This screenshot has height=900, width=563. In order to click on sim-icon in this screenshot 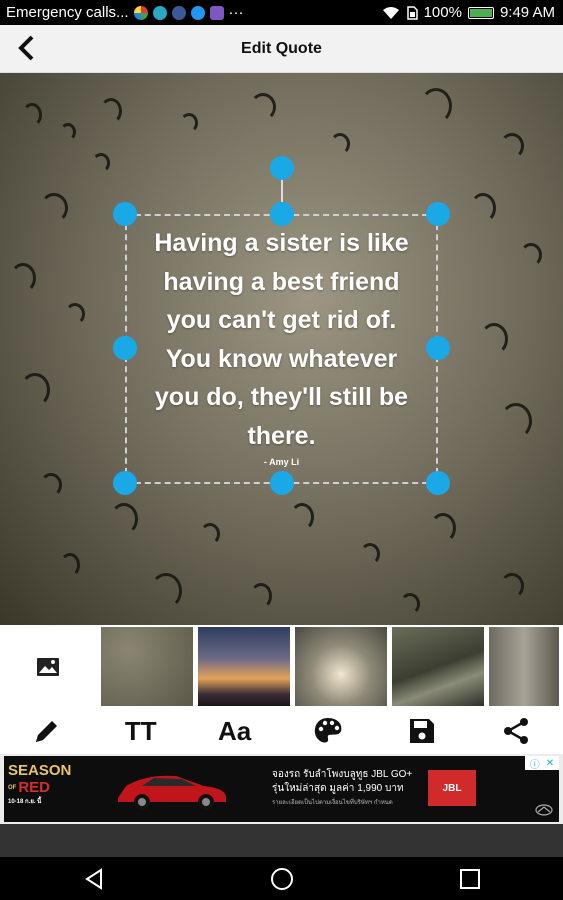, I will do `click(412, 12)`.